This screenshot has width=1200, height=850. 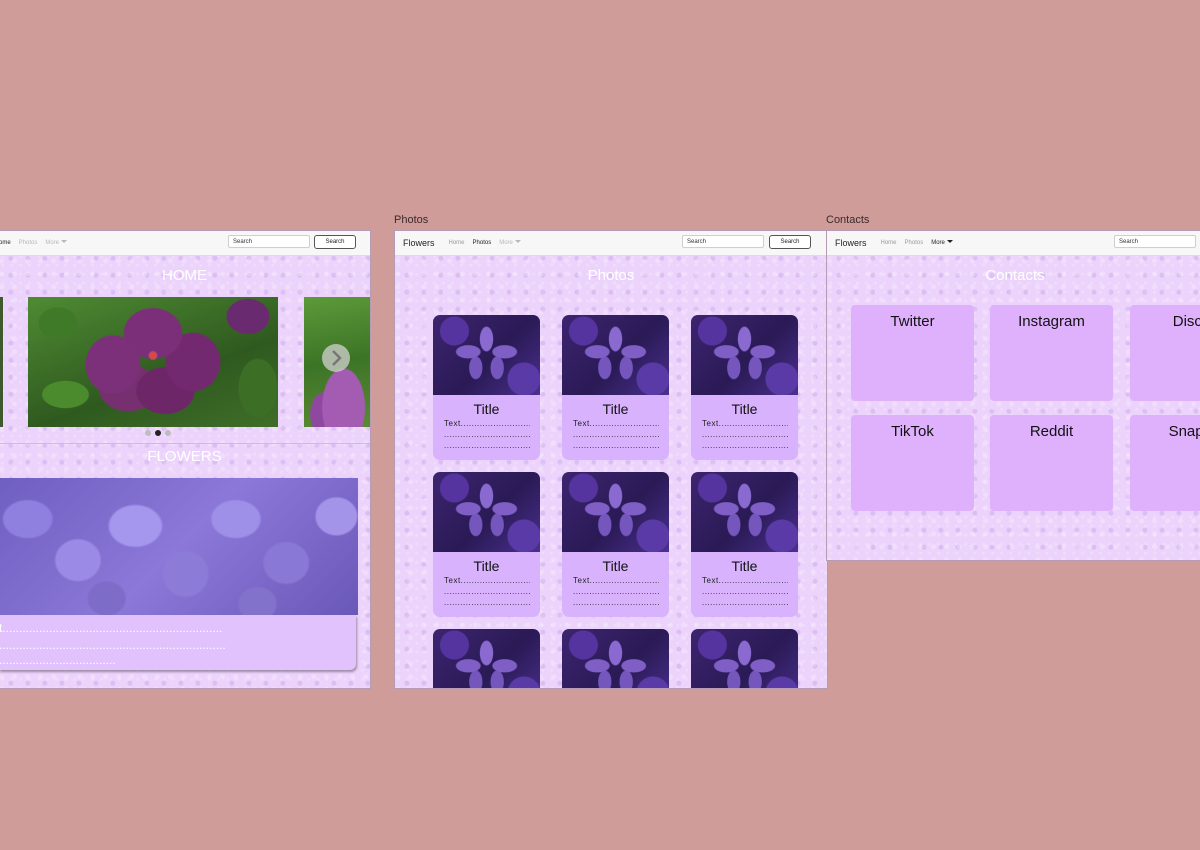 I want to click on home-navbar: ome Photos More Search Search, so click(x=185, y=243).